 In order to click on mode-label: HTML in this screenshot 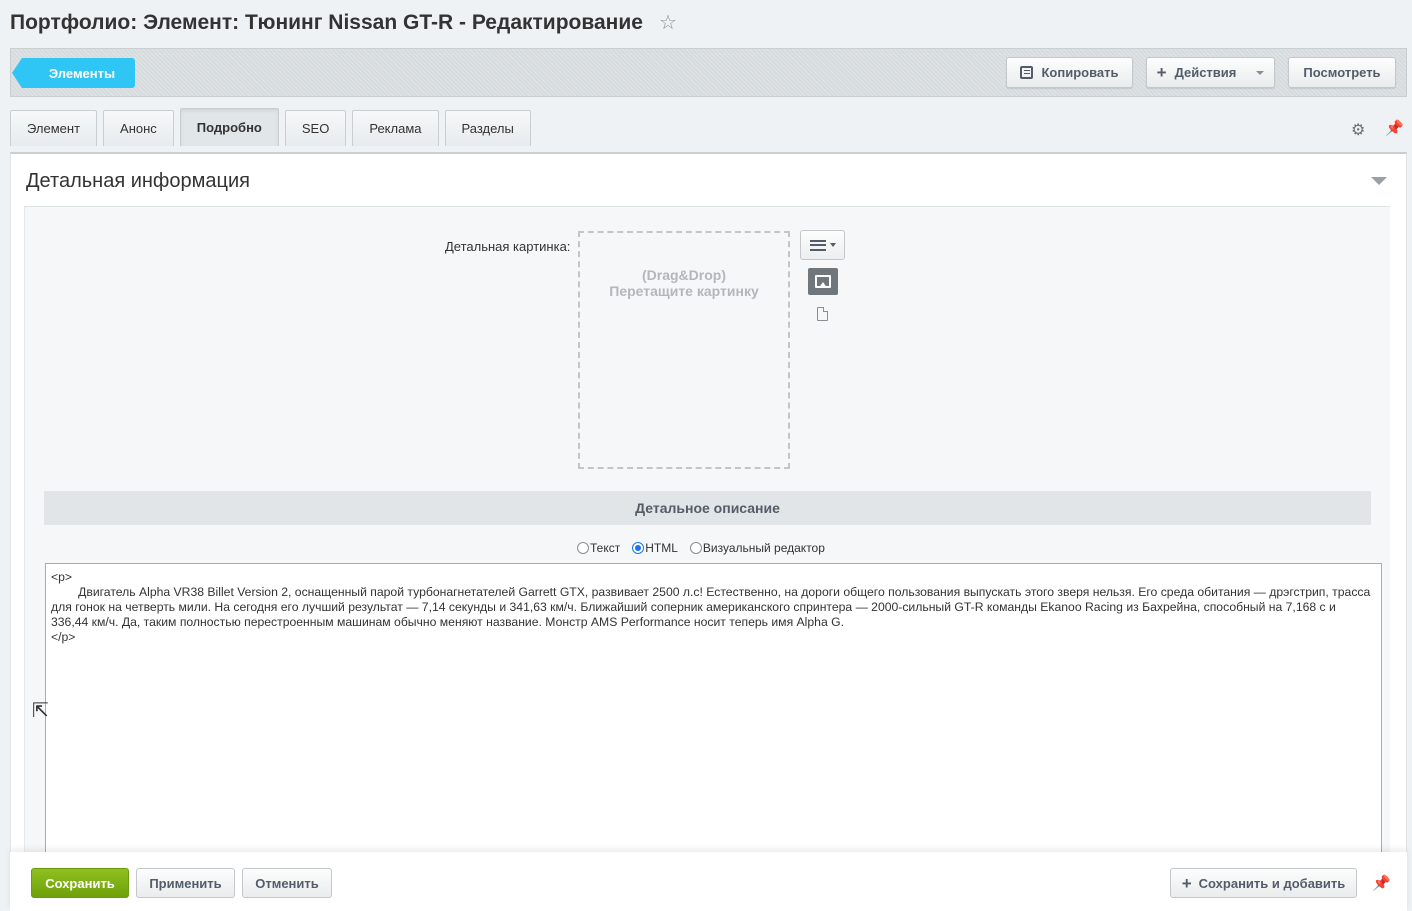, I will do `click(661, 548)`.